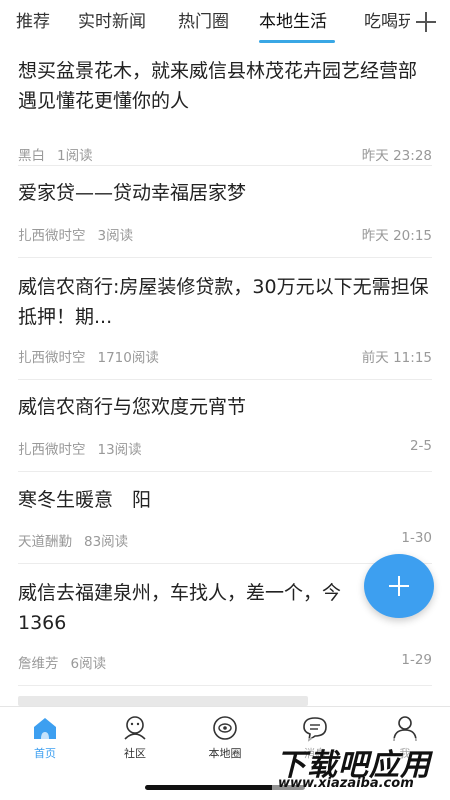  I want to click on tab-local-life: 本地生活, so click(293, 22).